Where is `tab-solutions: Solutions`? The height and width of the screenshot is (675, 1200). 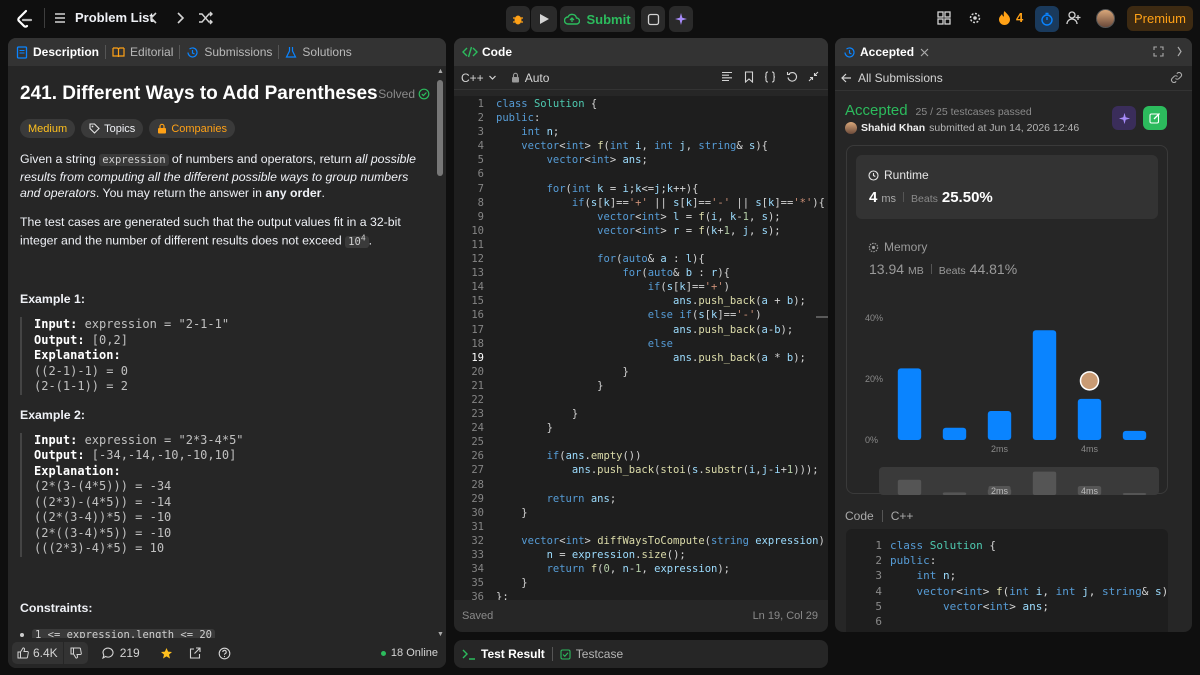 tab-solutions: Solutions is located at coordinates (318, 52).